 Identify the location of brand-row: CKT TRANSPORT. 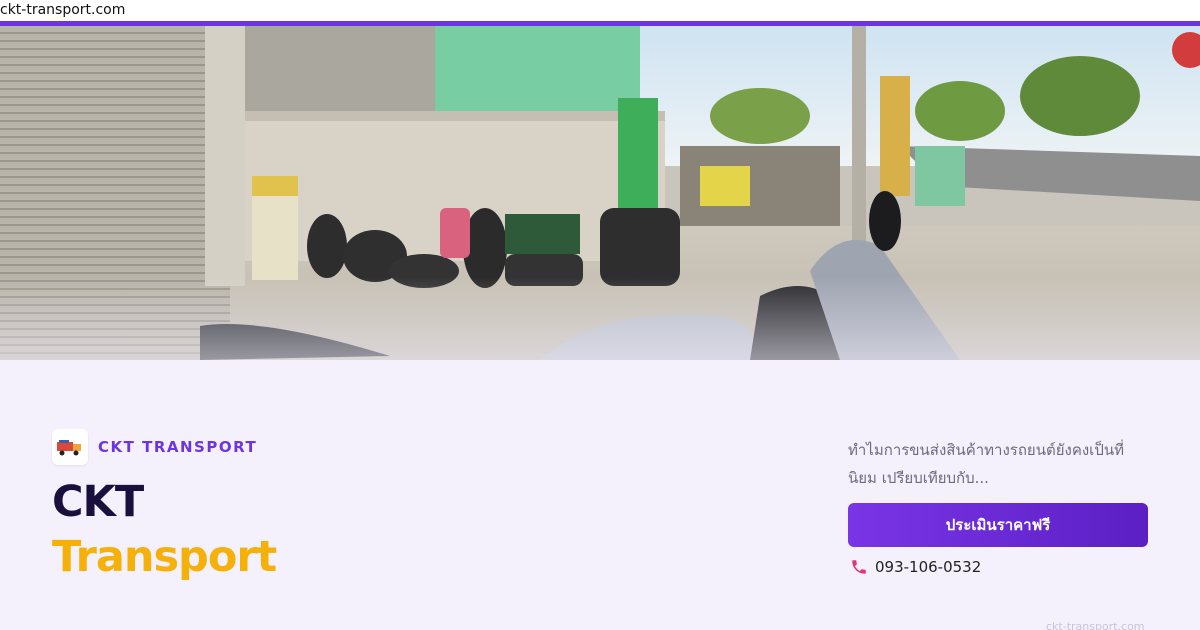
(154, 447).